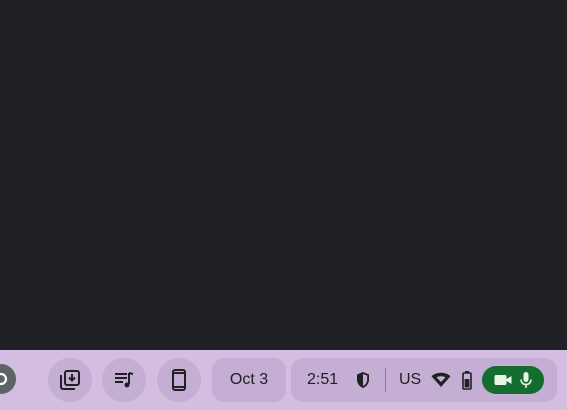  I want to click on media-controls-icon, so click(124, 380).